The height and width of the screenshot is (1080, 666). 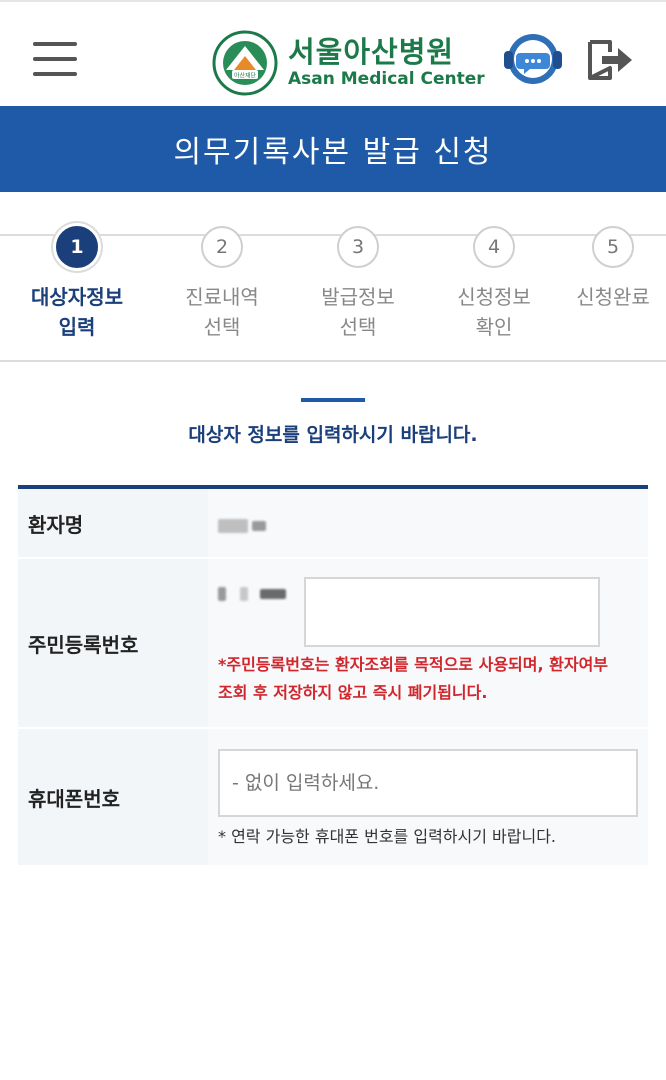 What do you see at coordinates (113, 797) in the screenshot?
I see `phone-label: 휴대폰번호` at bounding box center [113, 797].